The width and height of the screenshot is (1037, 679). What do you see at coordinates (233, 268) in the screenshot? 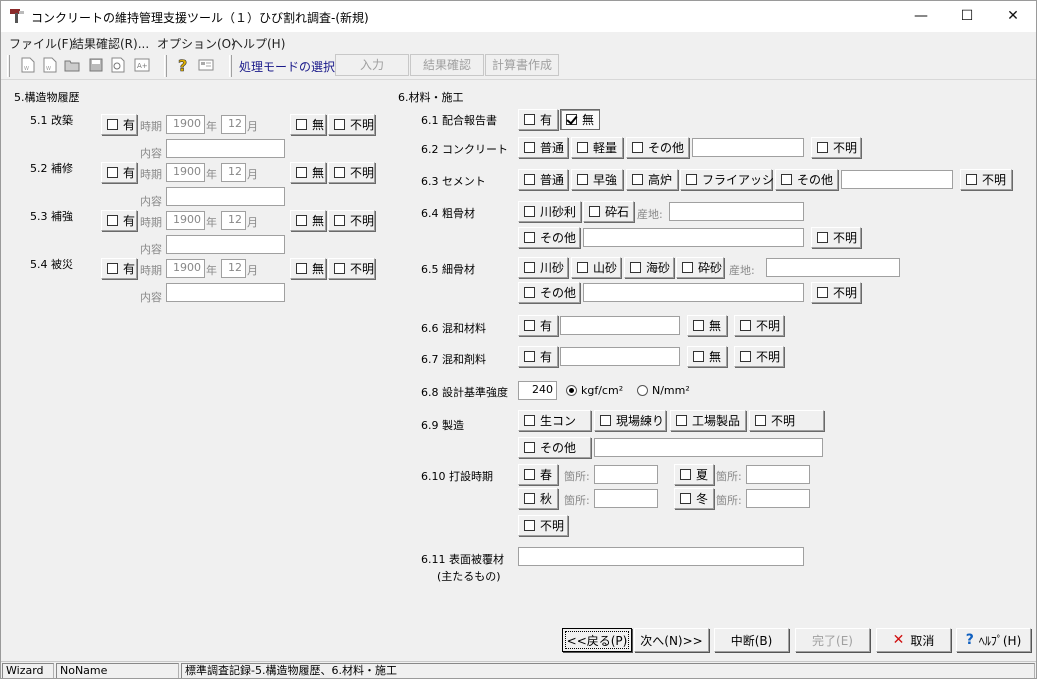
I see `month-field-5-4: 12` at bounding box center [233, 268].